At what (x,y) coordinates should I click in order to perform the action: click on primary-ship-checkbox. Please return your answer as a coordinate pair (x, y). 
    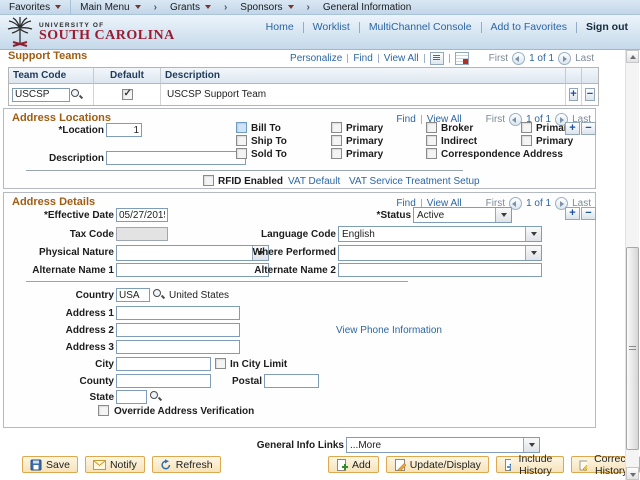
    Looking at the image, I should click on (336, 140).